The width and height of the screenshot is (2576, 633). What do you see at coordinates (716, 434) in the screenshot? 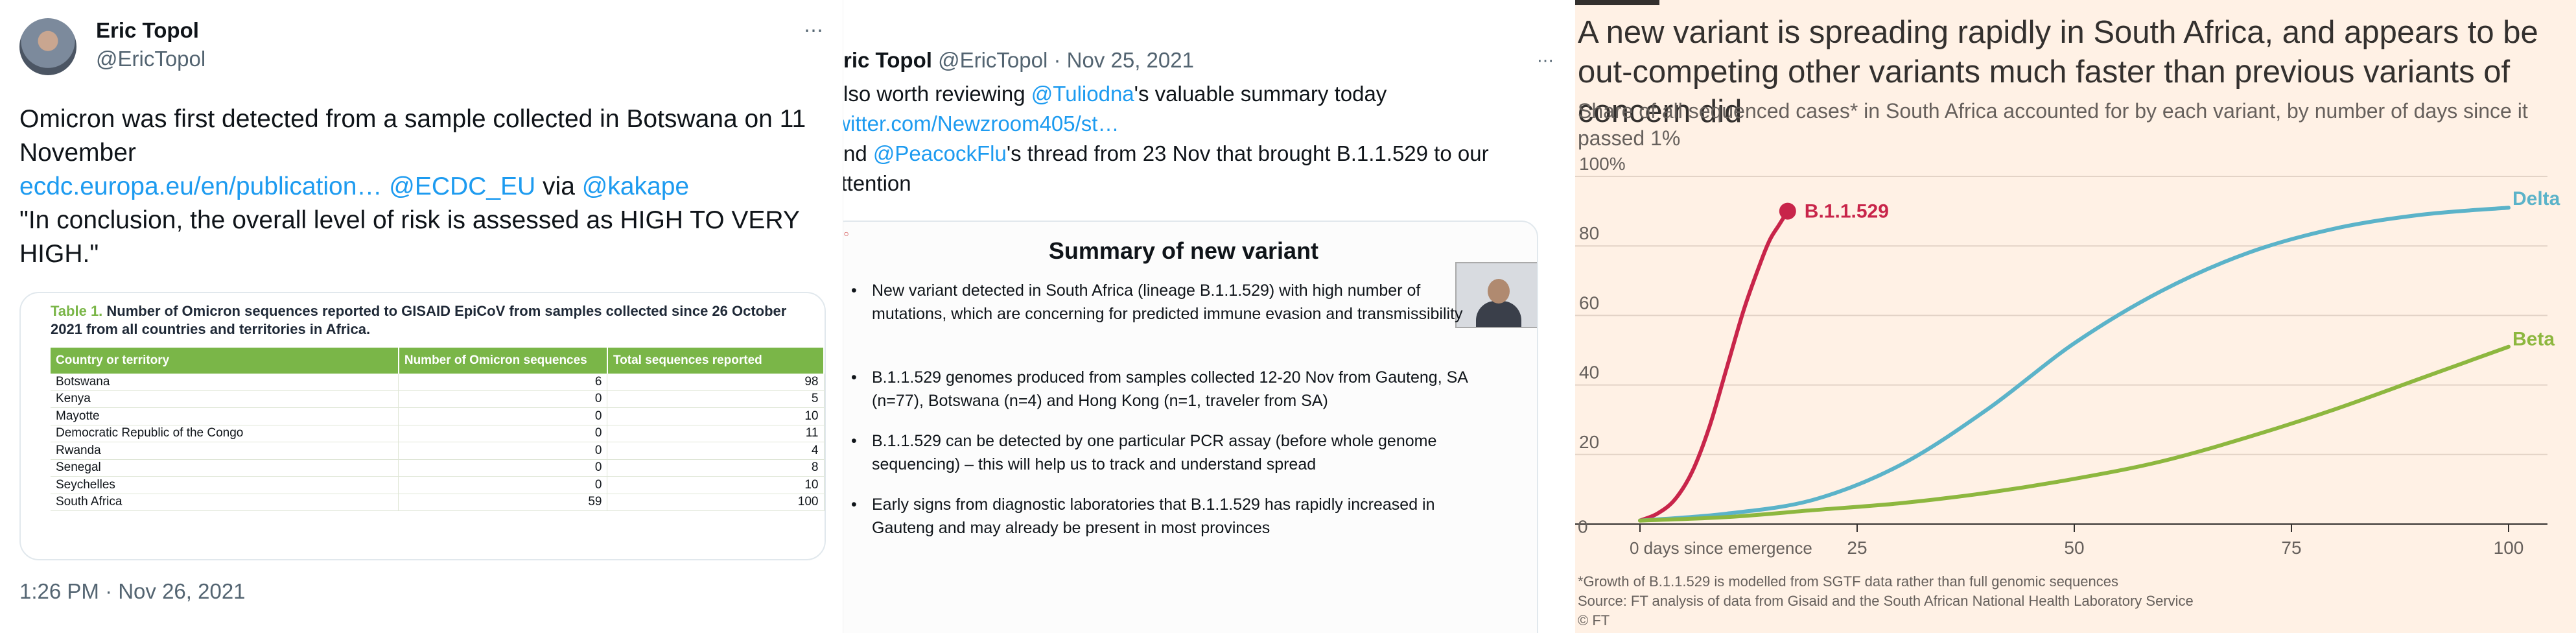
I see `table-cell: 11` at bounding box center [716, 434].